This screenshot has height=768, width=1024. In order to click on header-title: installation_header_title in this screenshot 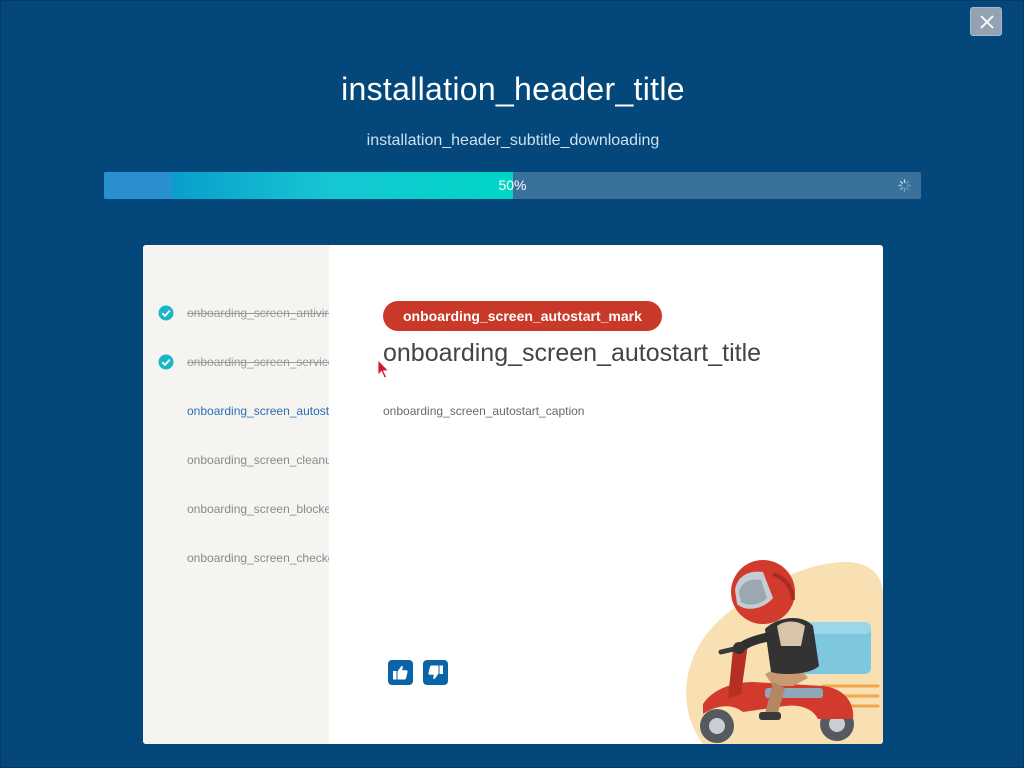, I will do `click(513, 89)`.